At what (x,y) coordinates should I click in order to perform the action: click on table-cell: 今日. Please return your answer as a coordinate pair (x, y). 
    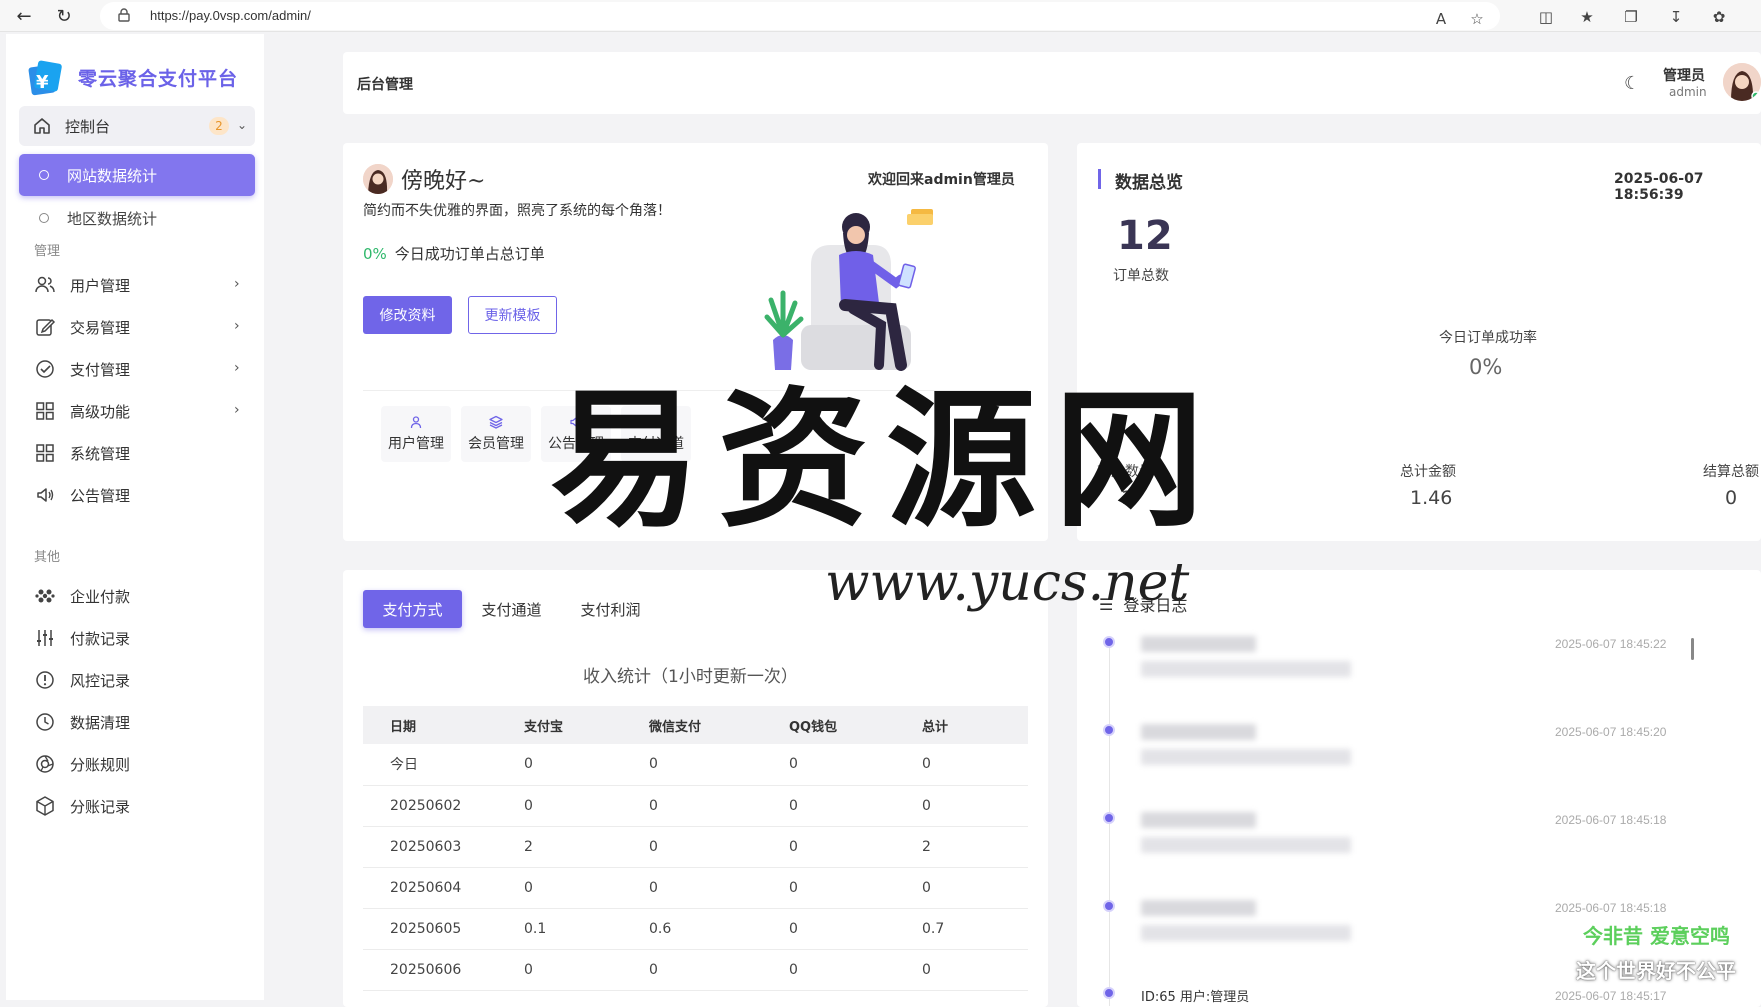
    Looking at the image, I should click on (443, 765).